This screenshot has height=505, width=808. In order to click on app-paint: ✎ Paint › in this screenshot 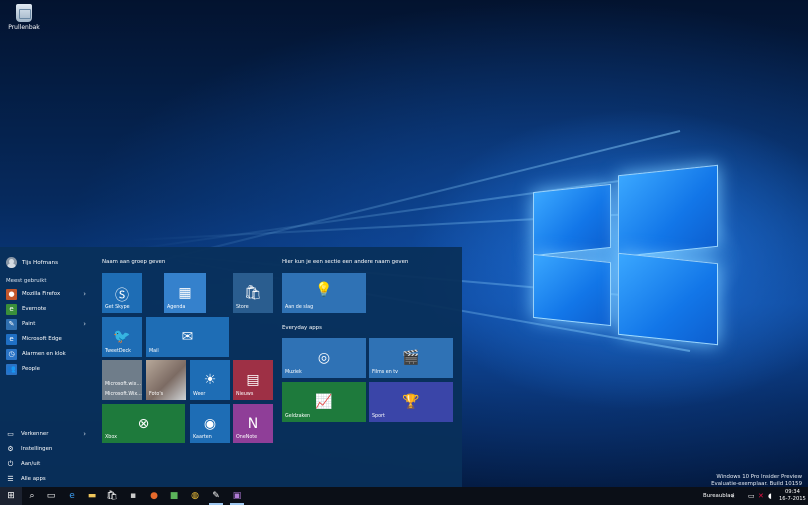, I will do `click(48, 324)`.